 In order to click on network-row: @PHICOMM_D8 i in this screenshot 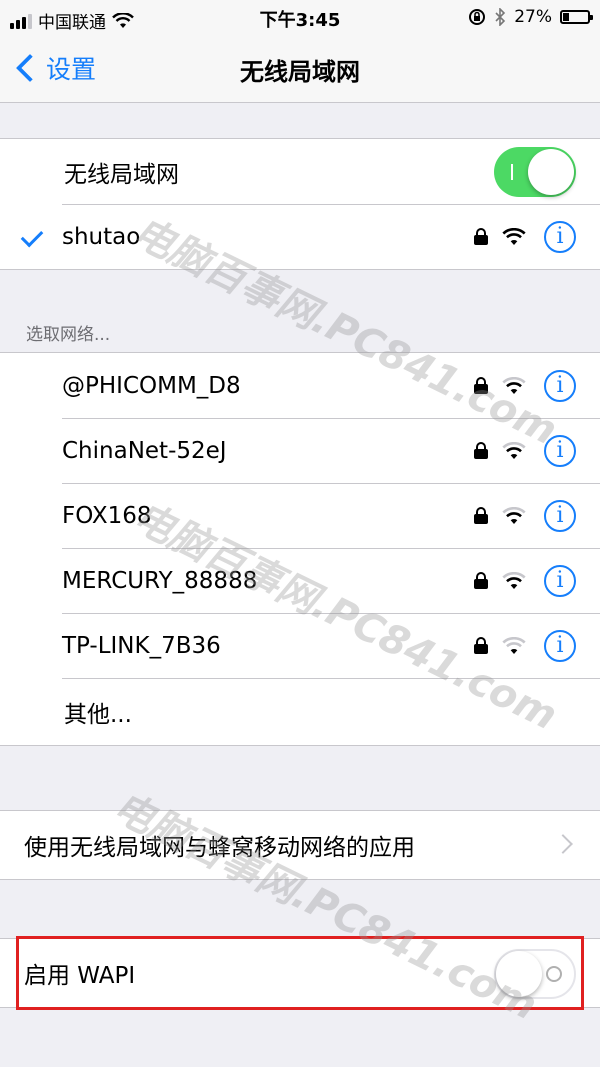, I will do `click(300, 385)`.